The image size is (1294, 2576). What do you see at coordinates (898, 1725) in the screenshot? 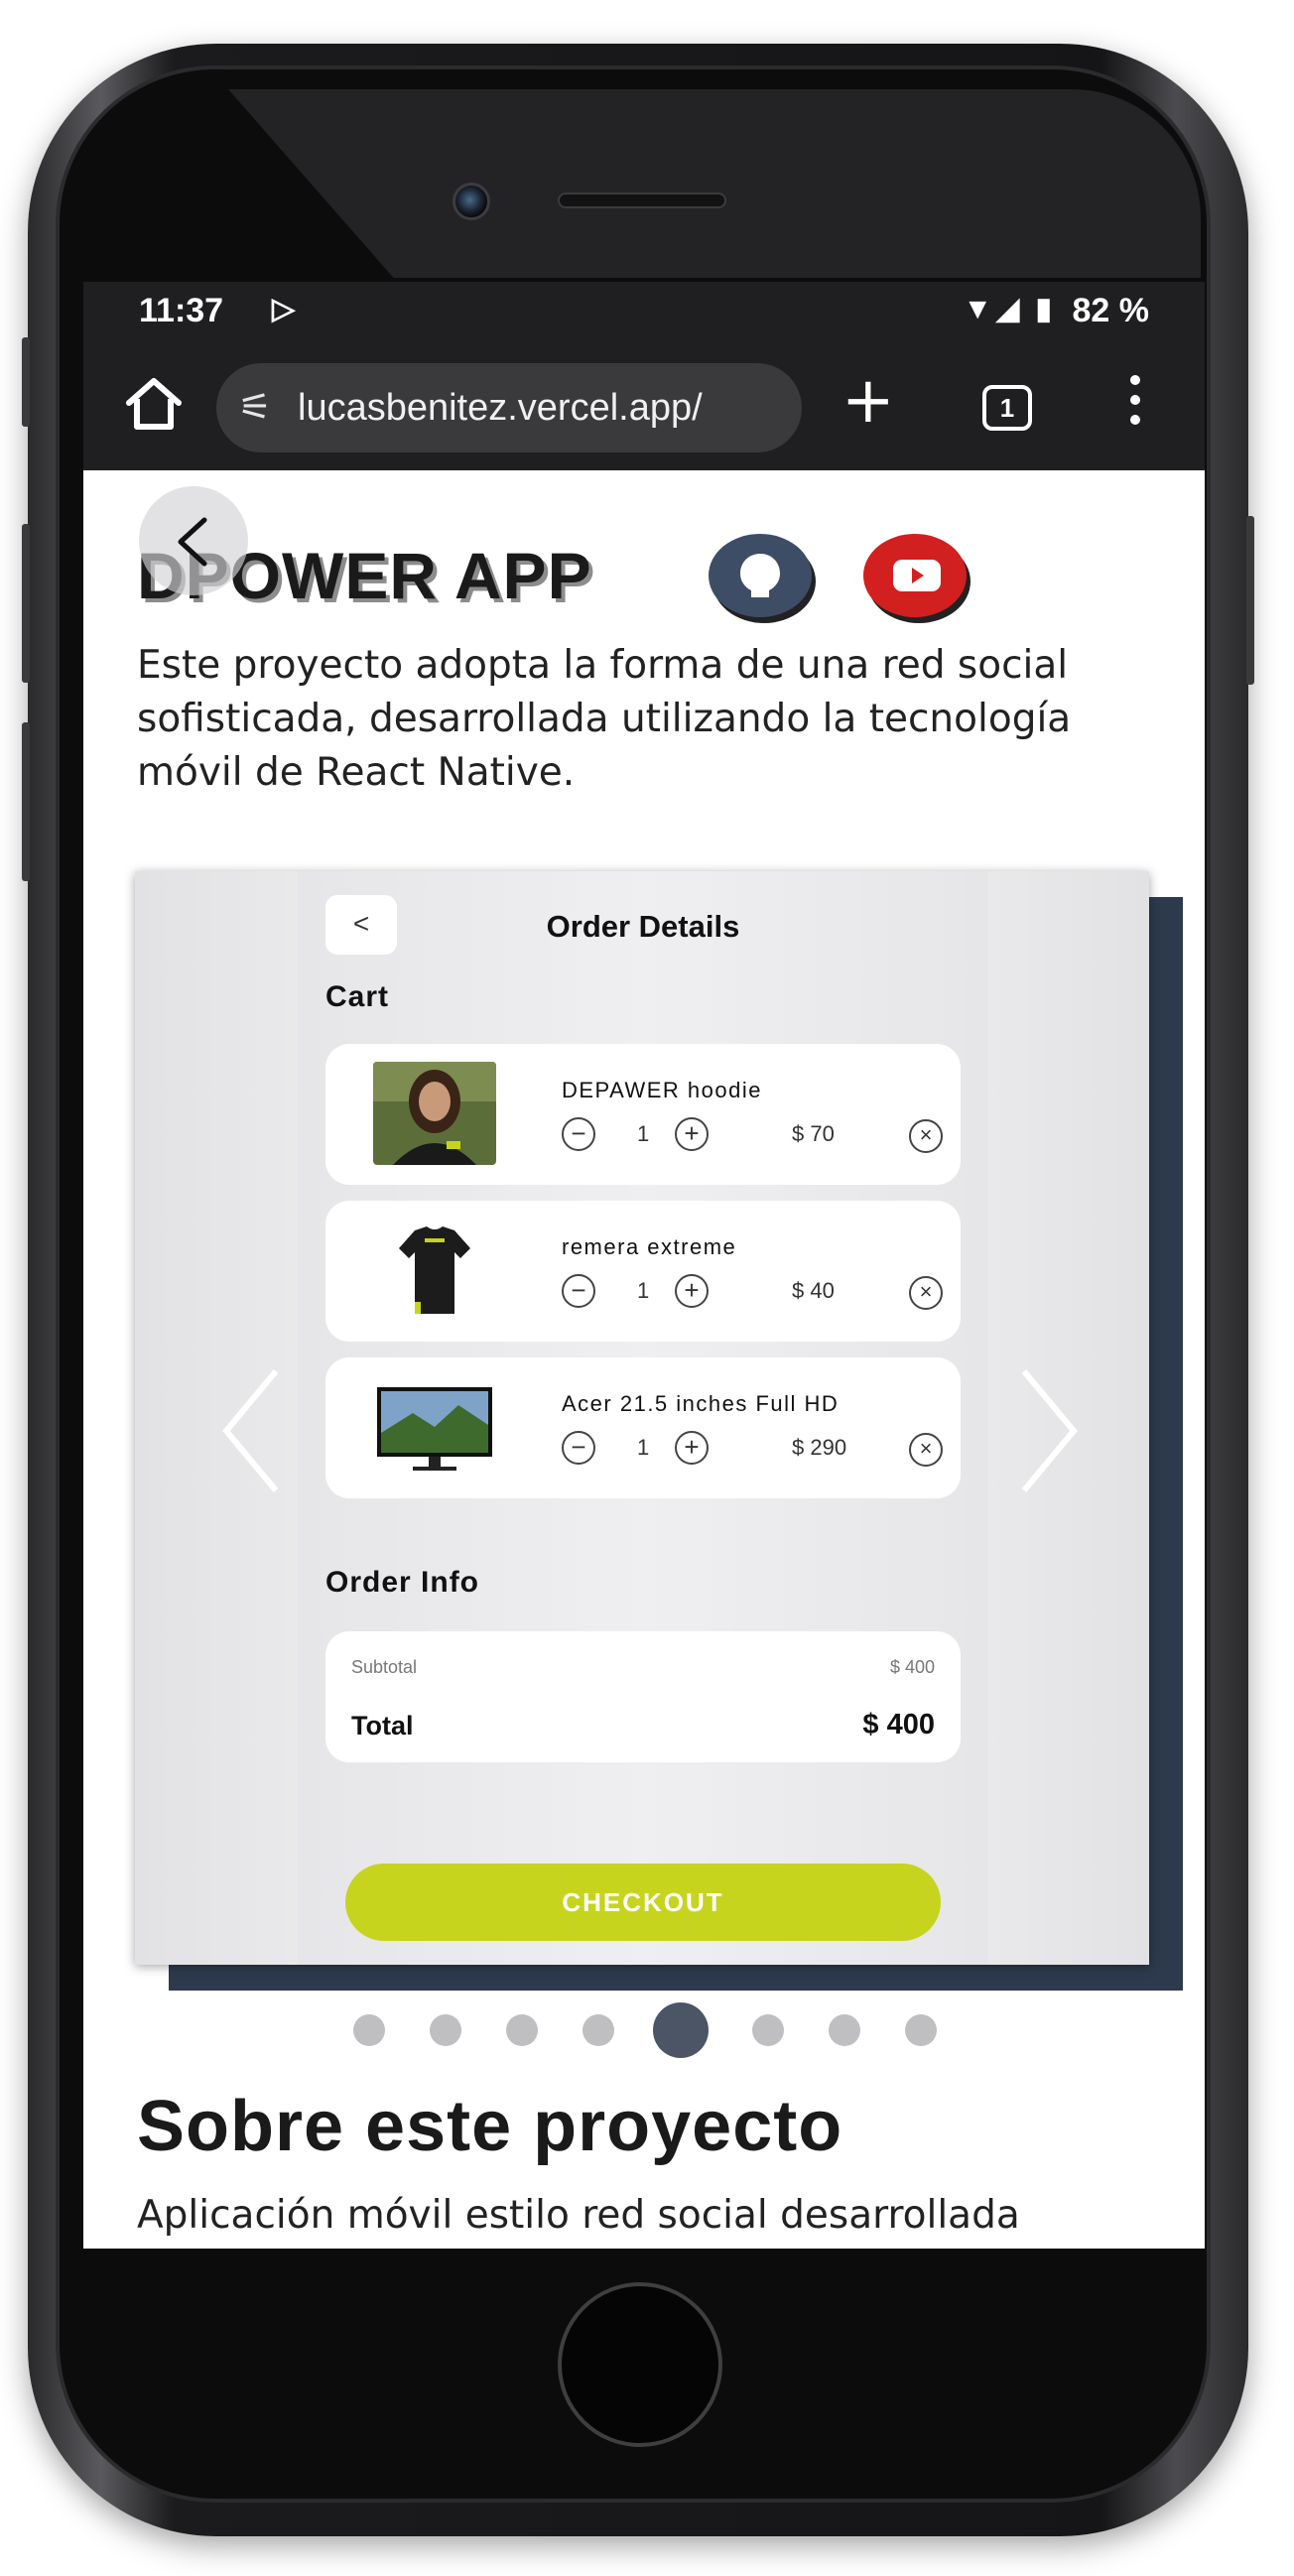
I see `total-value: $ 400` at bounding box center [898, 1725].